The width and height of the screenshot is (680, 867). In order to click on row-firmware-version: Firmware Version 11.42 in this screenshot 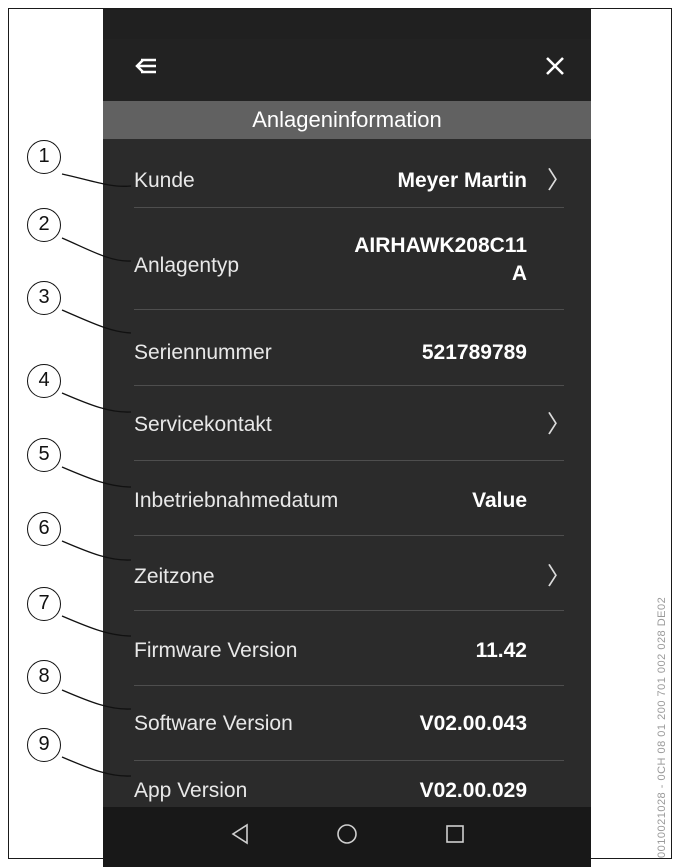, I will do `click(347, 653)`.